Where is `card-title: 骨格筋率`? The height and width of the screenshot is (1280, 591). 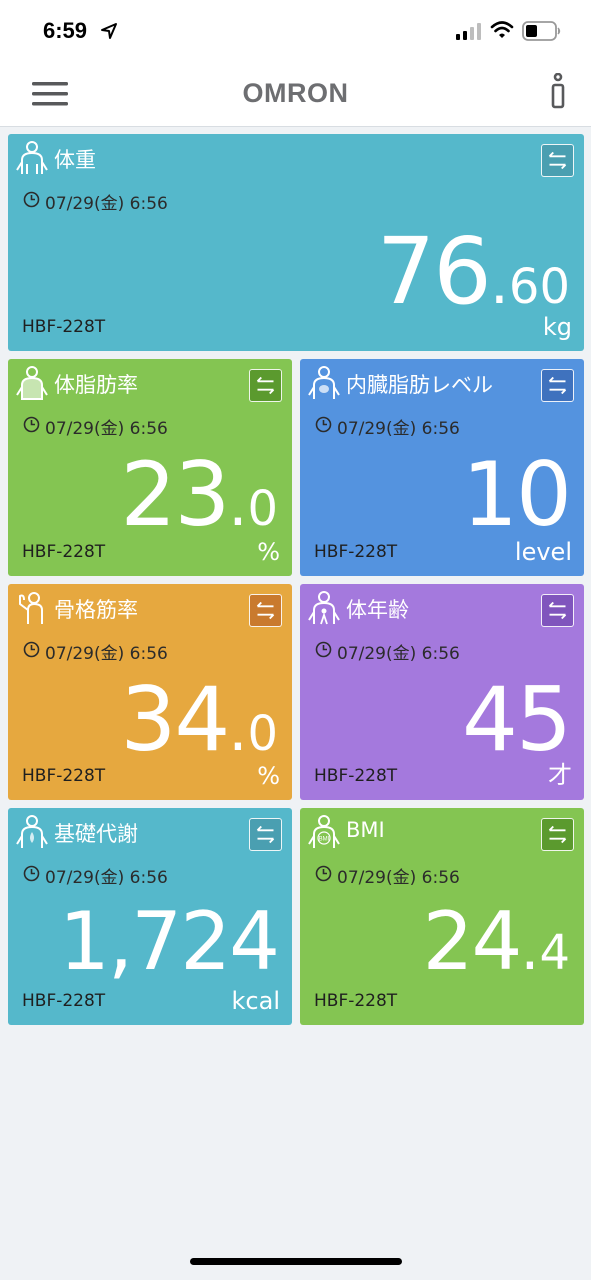 card-title: 骨格筋率 is located at coordinates (96, 610).